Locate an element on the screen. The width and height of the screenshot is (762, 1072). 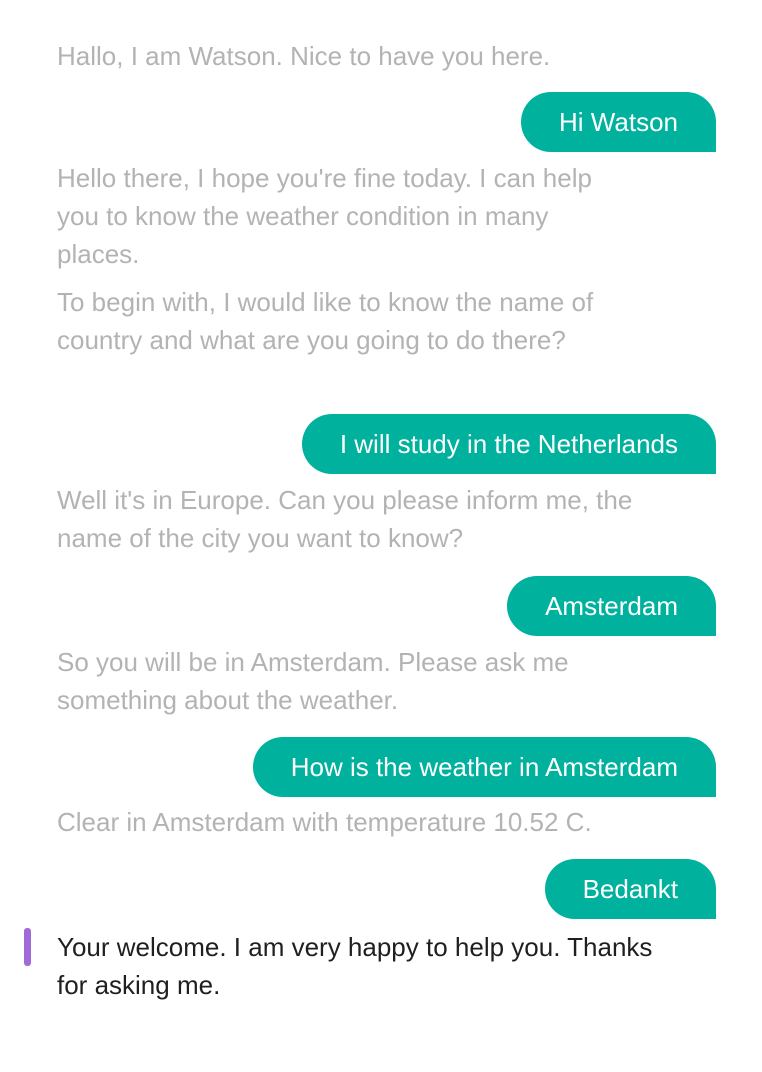
active-message-indicator is located at coordinates (27, 947).